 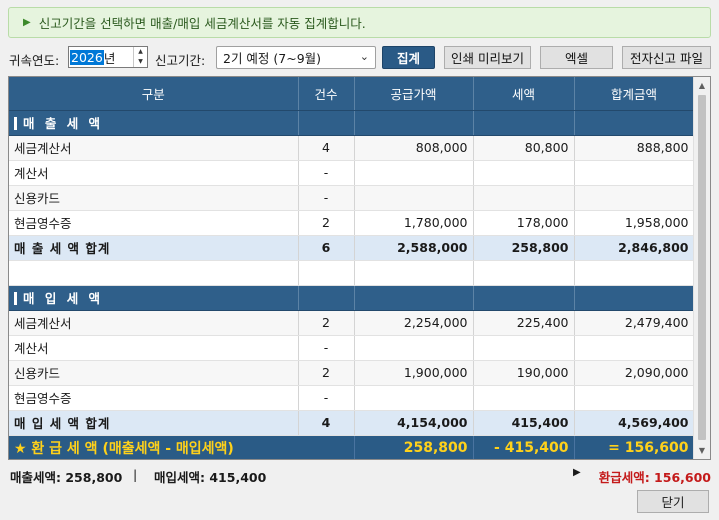 I want to click on close-button: 닫기, so click(x=673, y=501).